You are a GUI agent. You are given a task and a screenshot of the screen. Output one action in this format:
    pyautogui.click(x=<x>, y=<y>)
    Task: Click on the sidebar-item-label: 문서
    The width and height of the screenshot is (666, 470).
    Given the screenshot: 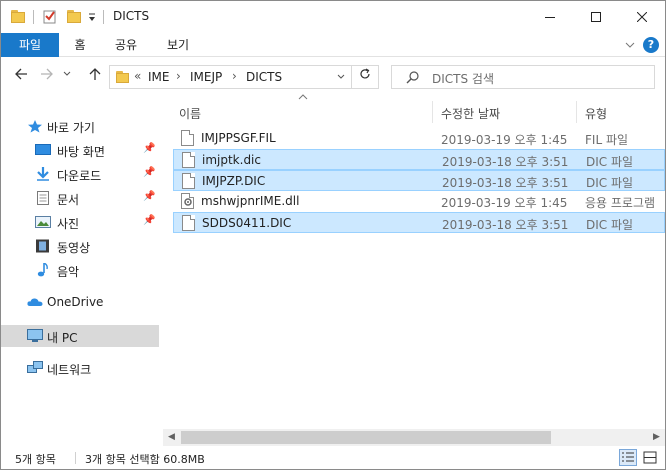 What is the action you would take?
    pyautogui.click(x=68, y=200)
    